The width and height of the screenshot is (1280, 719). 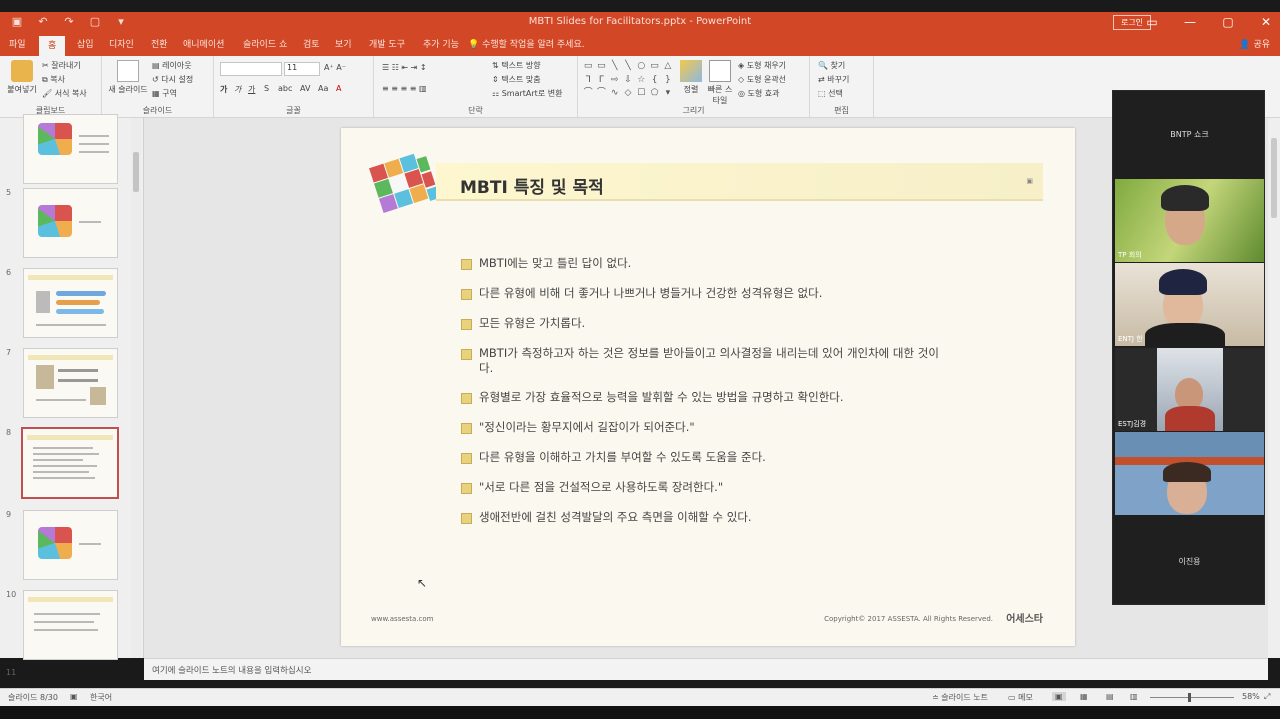 What do you see at coordinates (172, 79) in the screenshot?
I see `reset-button: ↺ 다시 설정` at bounding box center [172, 79].